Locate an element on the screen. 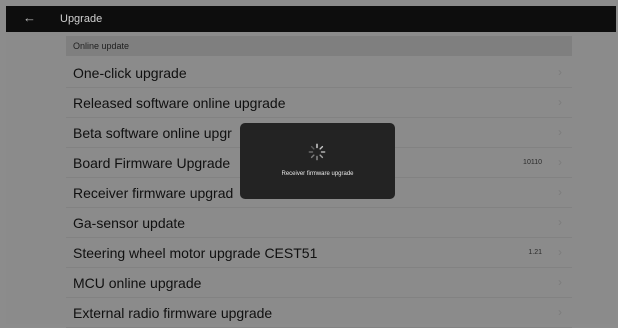 The image size is (618, 328). list-item-value: 1.21 is located at coordinates (535, 252).